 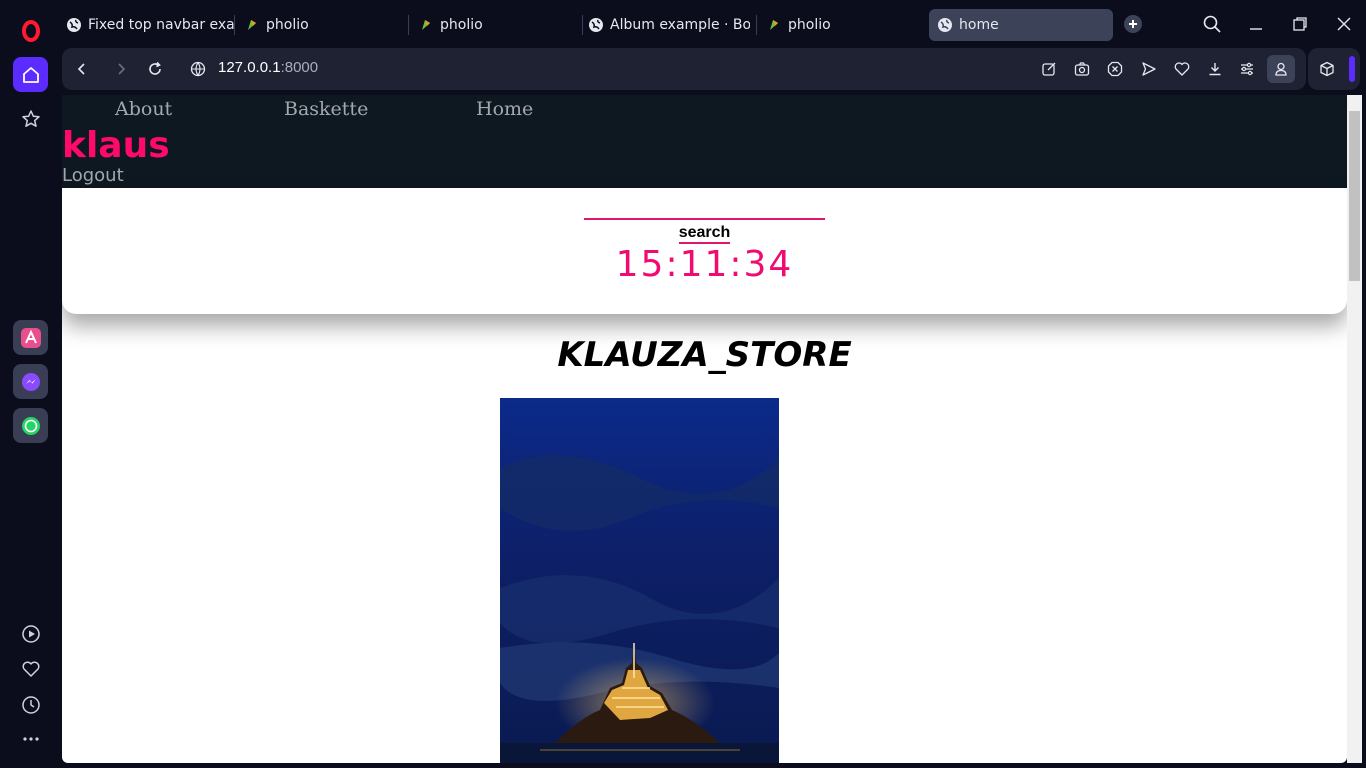 I want to click on store-title: KLAUZA_STORE, so click(x=704, y=355).